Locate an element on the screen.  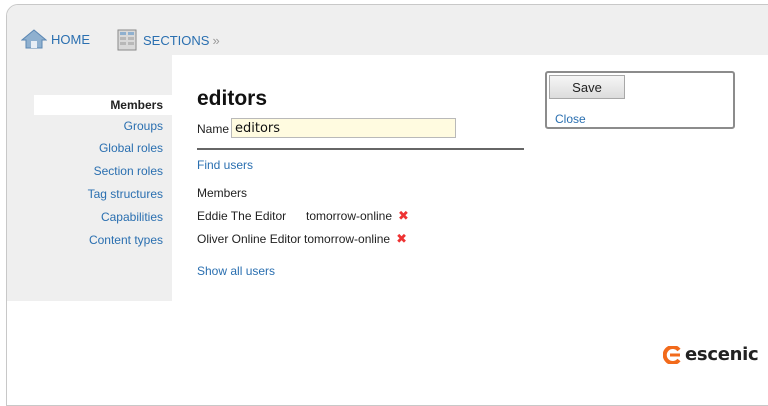
escenic-logo: escenic is located at coordinates (711, 354).